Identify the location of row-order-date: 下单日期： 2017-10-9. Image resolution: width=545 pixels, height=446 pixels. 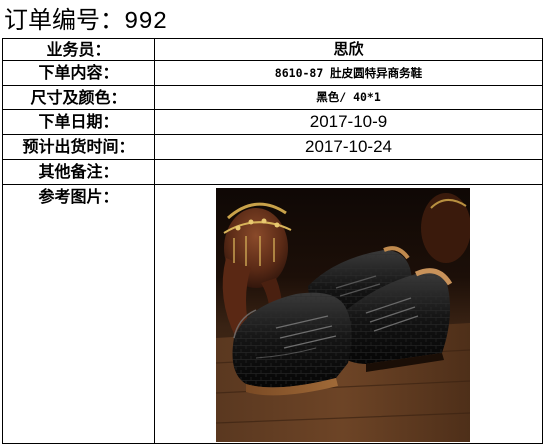
(272, 122).